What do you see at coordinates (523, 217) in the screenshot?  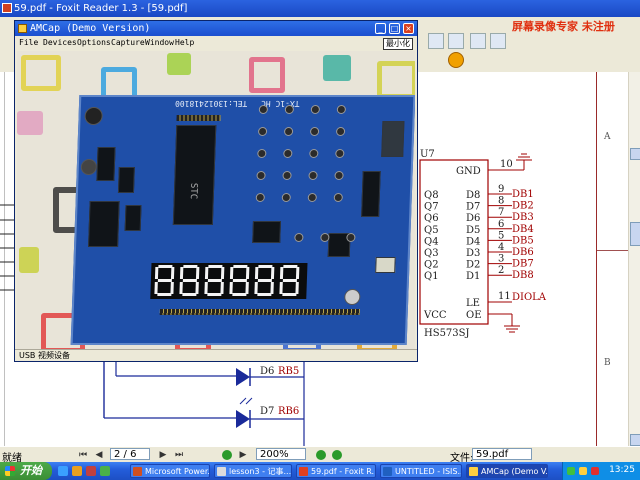 I see `d-pin-net: DB3` at bounding box center [523, 217].